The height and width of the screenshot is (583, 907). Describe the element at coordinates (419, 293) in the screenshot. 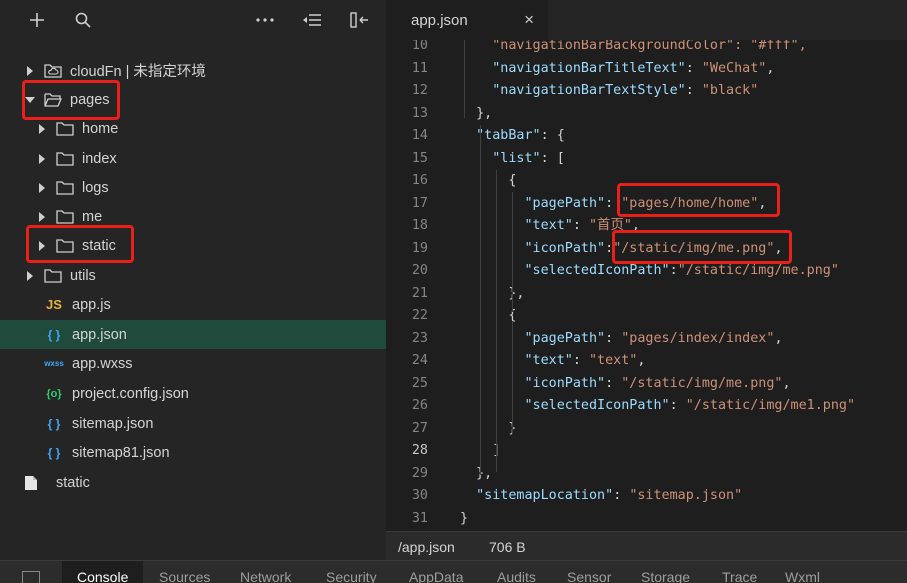

I see `line-number: 21` at that location.